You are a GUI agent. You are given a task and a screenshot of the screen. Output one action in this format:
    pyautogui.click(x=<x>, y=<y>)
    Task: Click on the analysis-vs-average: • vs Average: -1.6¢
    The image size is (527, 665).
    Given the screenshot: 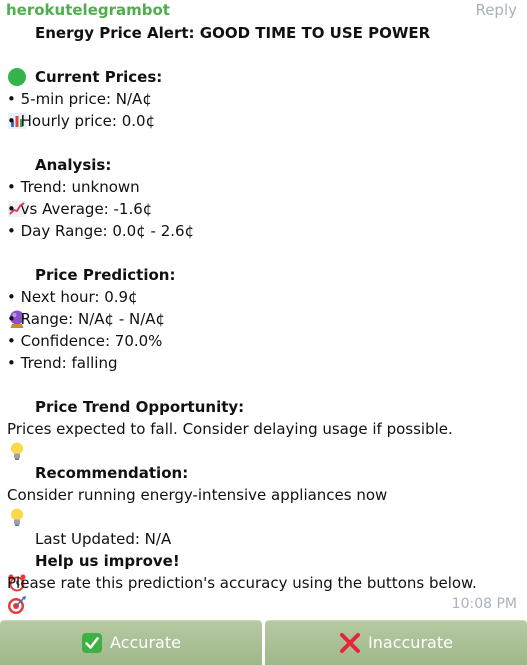 What is the action you would take?
    pyautogui.click(x=80, y=209)
    